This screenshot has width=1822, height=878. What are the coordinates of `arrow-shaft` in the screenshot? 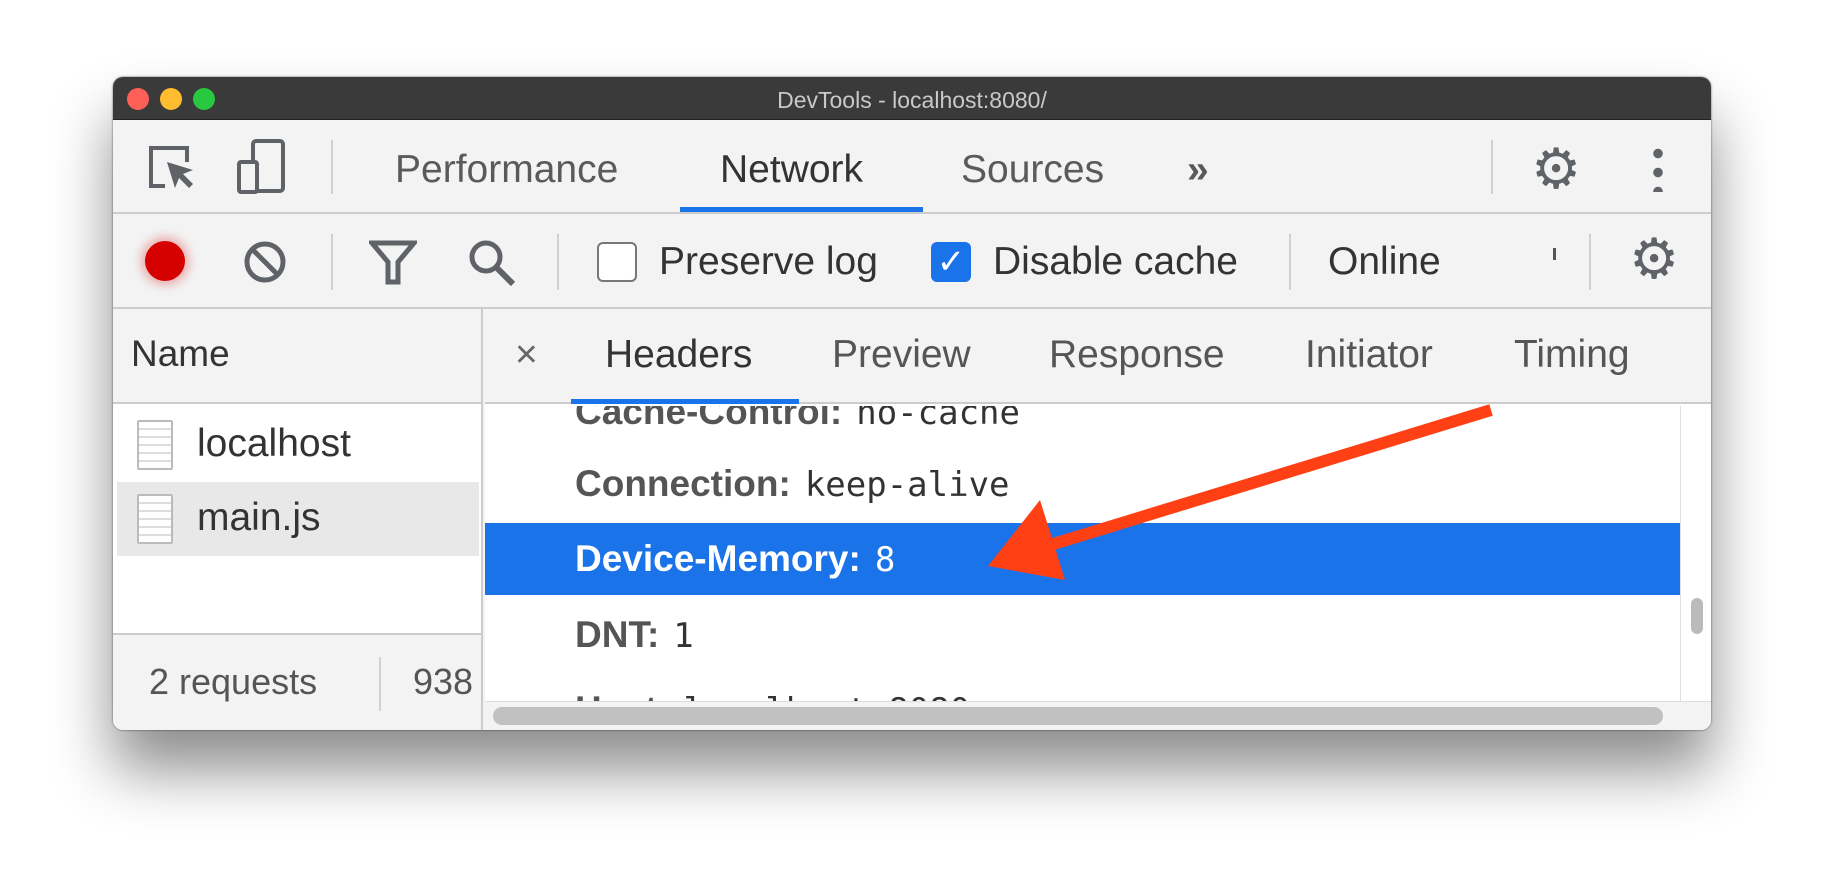 It's located at (1270, 477).